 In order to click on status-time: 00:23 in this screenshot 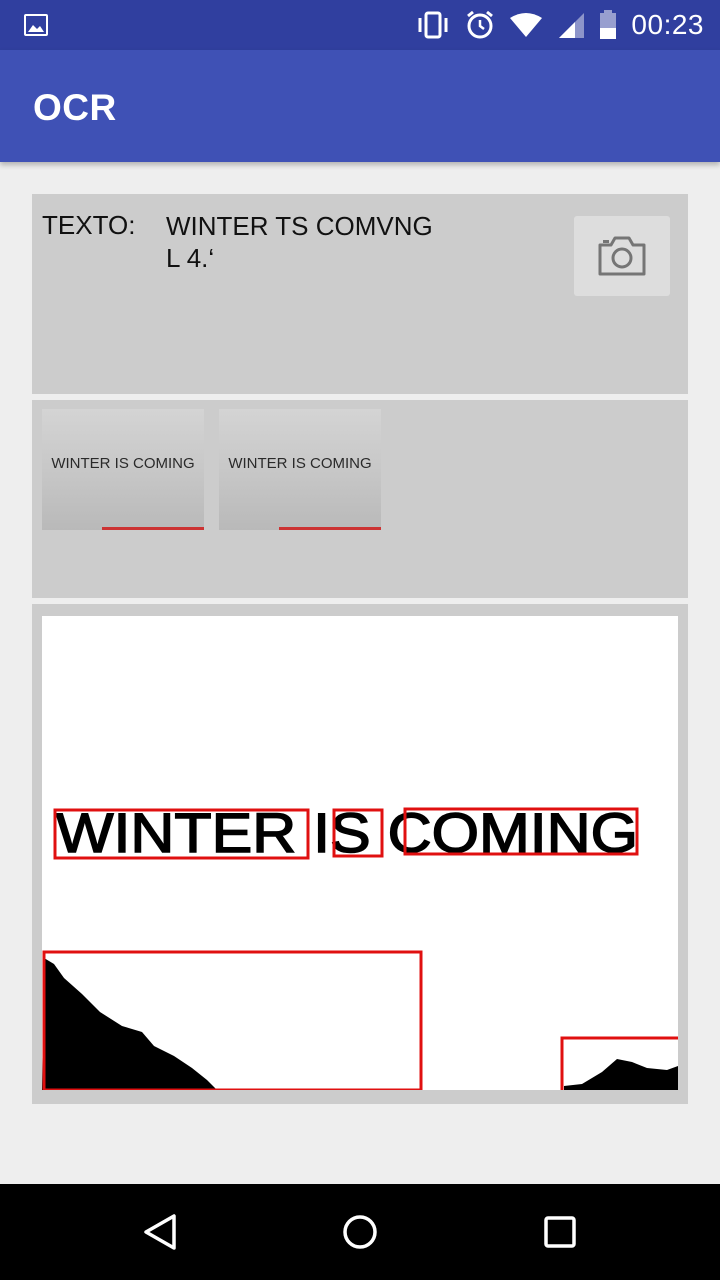, I will do `click(667, 24)`.